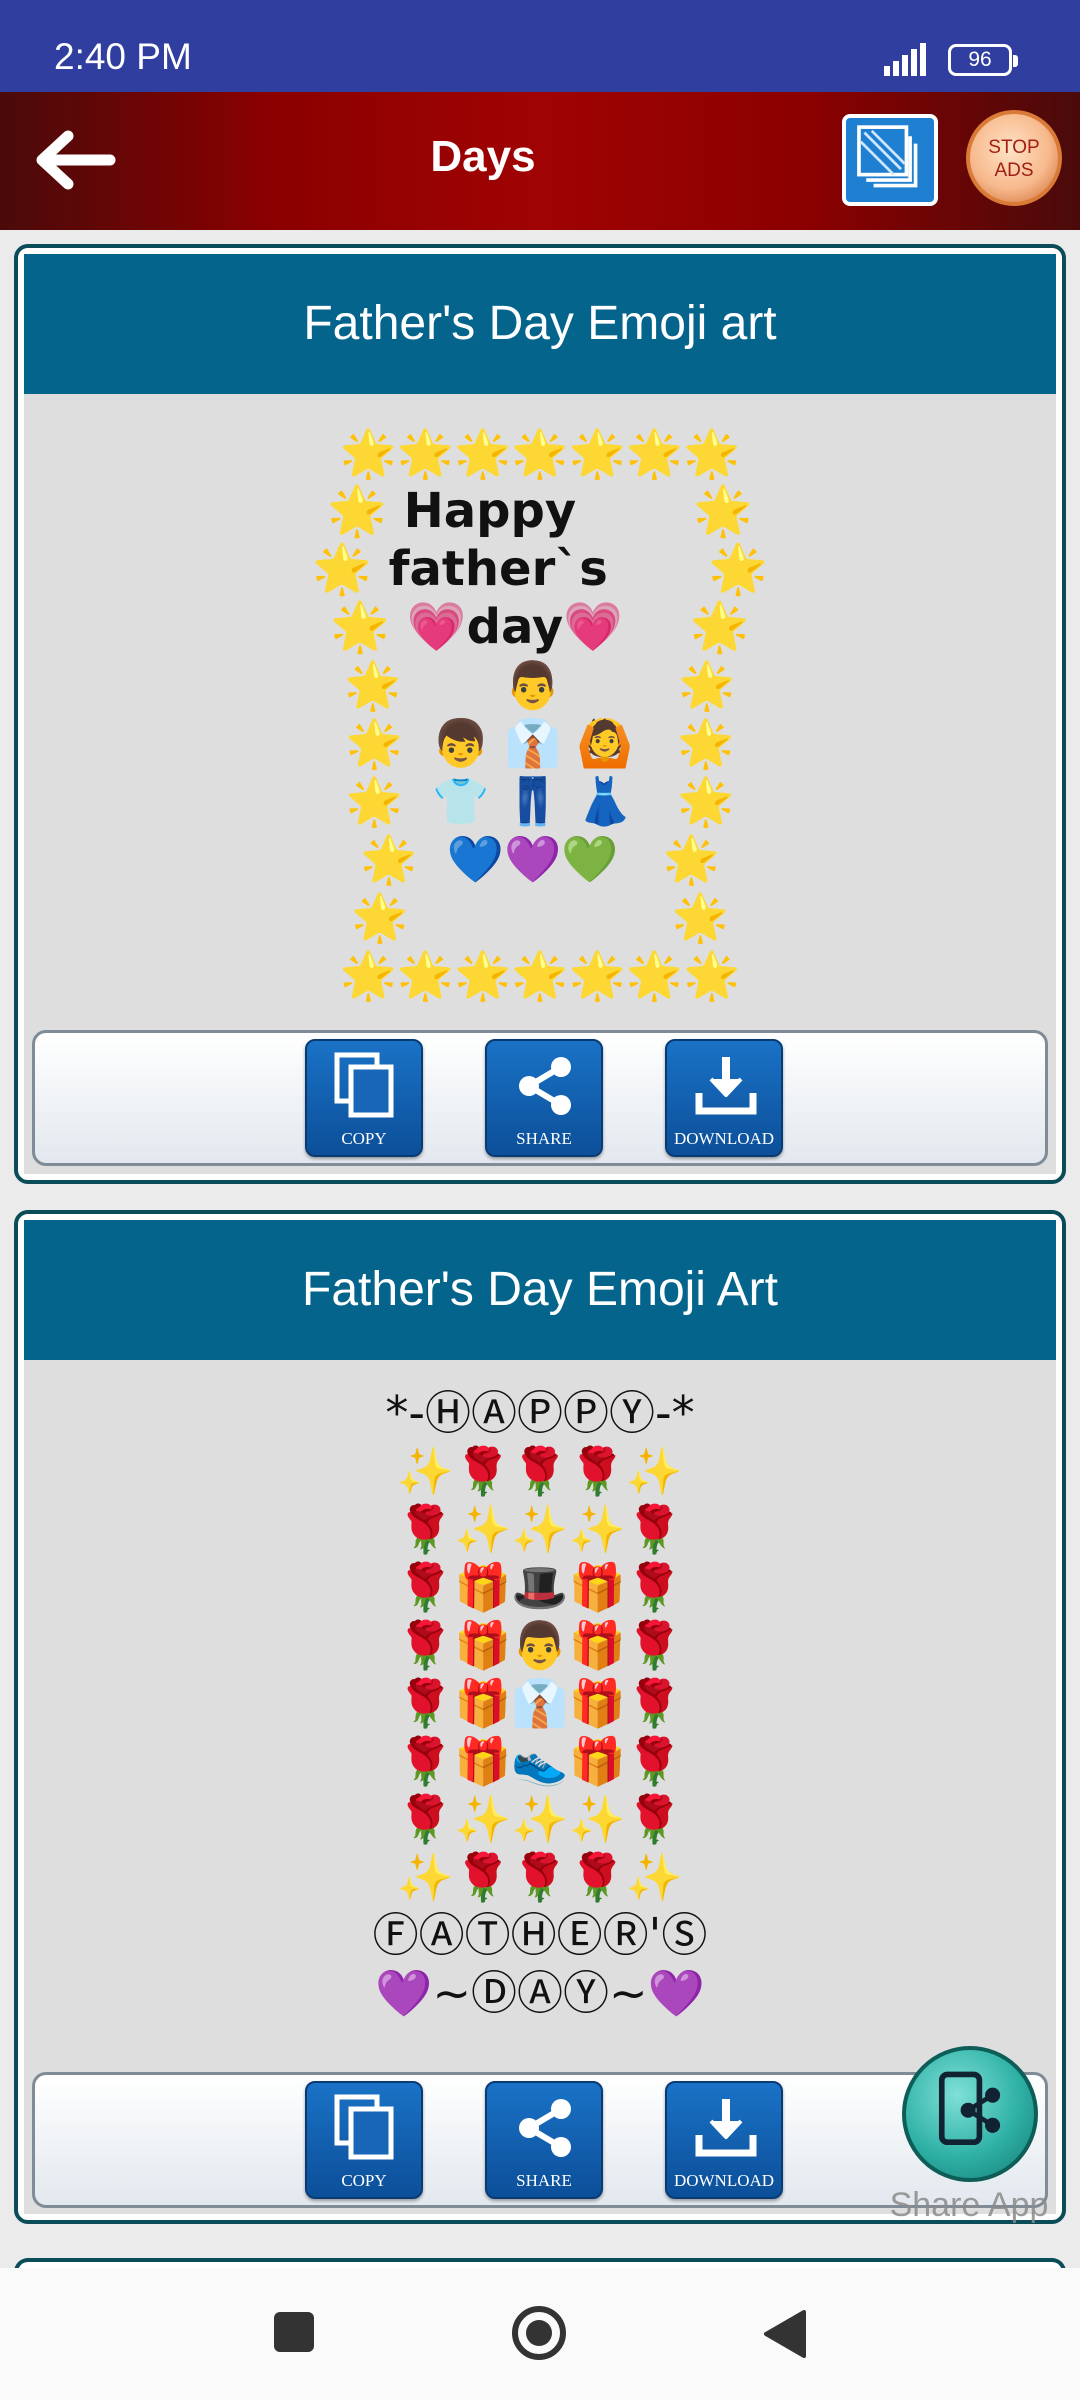 This screenshot has height=2400, width=1080. What do you see at coordinates (540, 1935) in the screenshot?
I see `art-line: ⒻⒶⓉⒽⒺⓇ'Ⓢ` at bounding box center [540, 1935].